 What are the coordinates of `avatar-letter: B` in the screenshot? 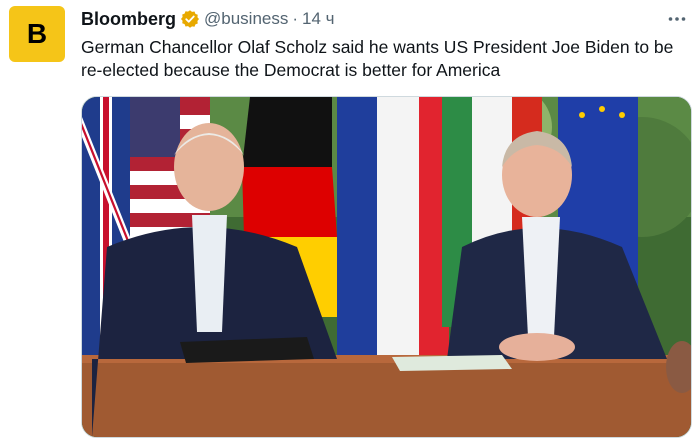 It's located at (37, 33).